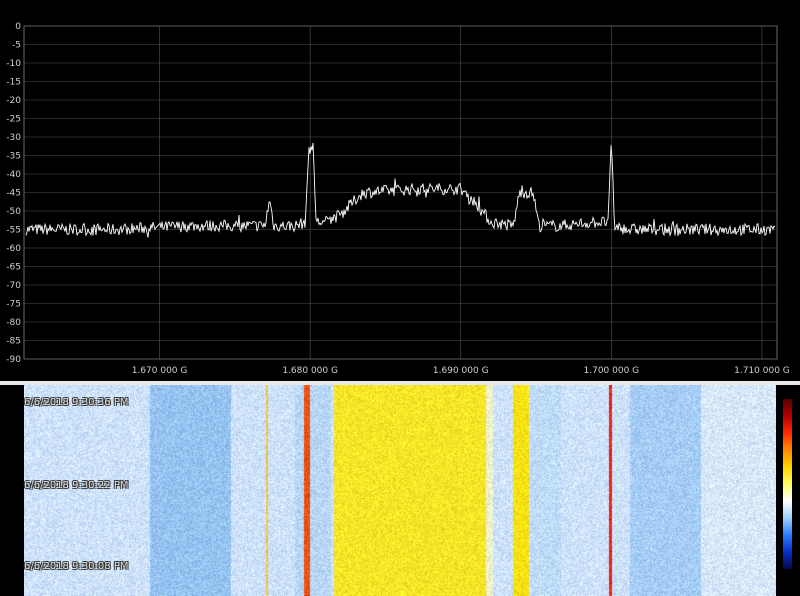 The width and height of the screenshot is (800, 596). I want to click on timestamp-label: 6/6/2018 9:30:22 PM, so click(76, 485).